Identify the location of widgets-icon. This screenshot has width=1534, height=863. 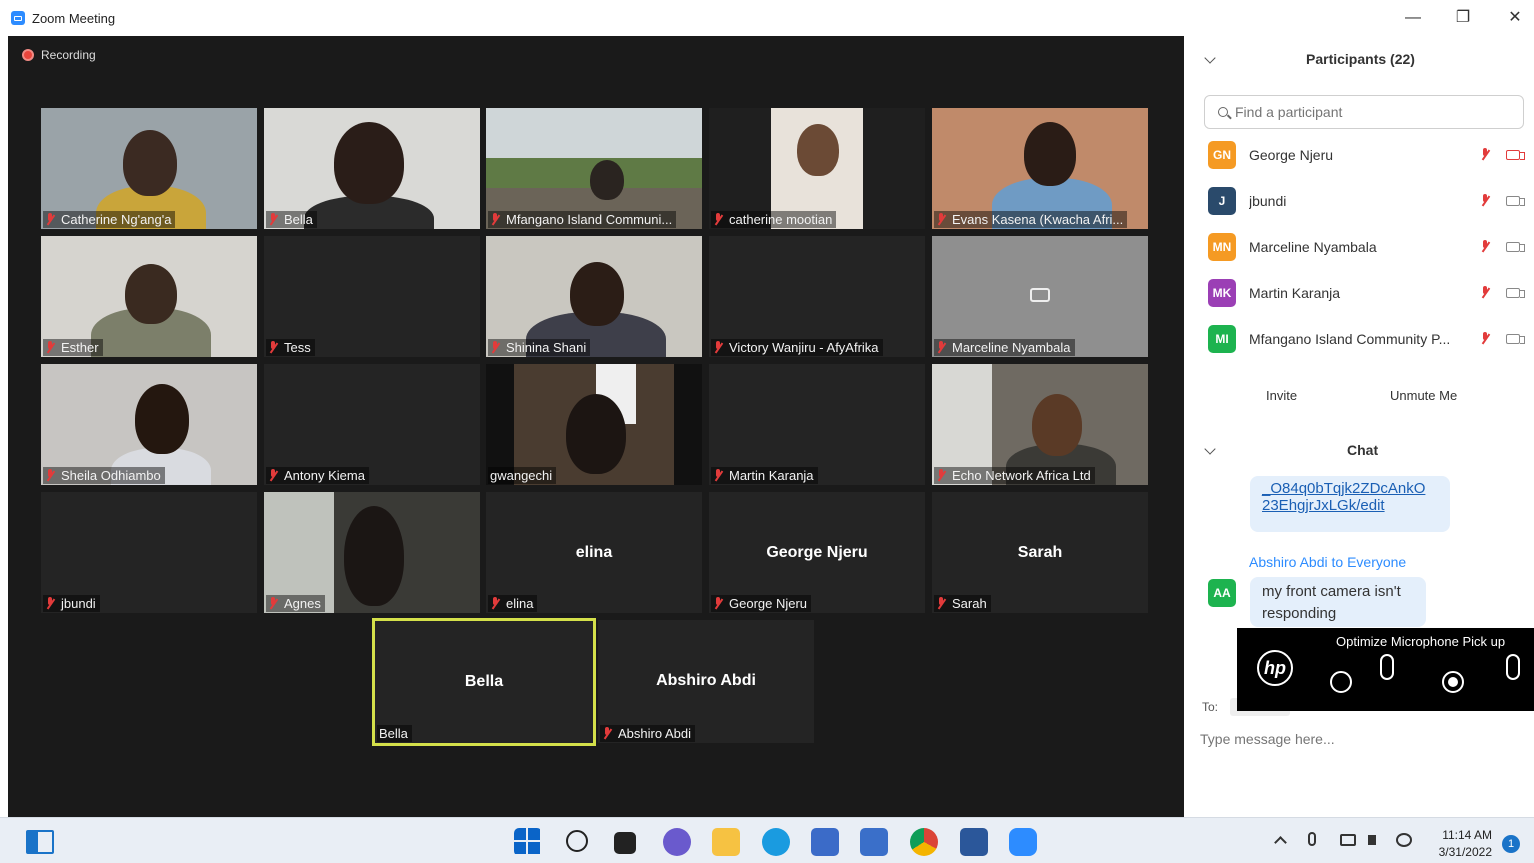
(40, 842).